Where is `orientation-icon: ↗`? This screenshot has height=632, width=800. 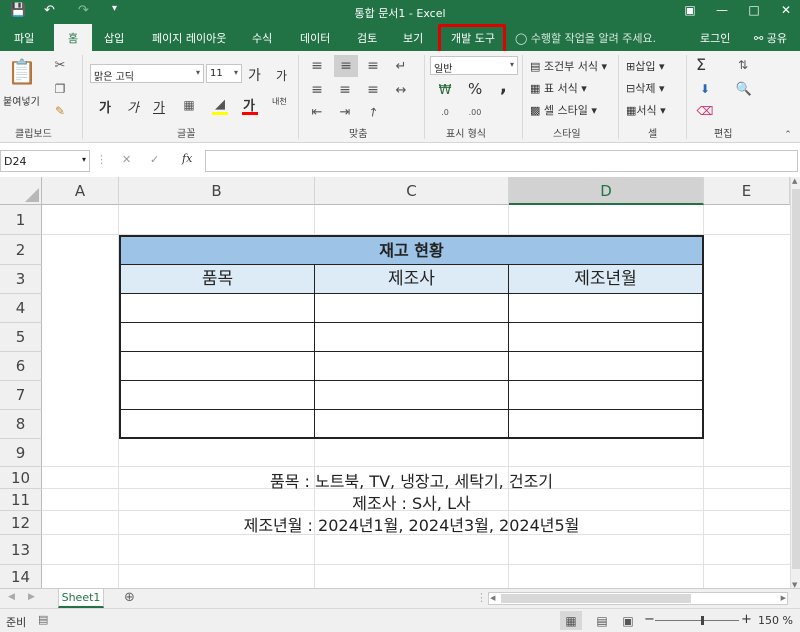
orientation-icon: ↗ is located at coordinates (372, 111).